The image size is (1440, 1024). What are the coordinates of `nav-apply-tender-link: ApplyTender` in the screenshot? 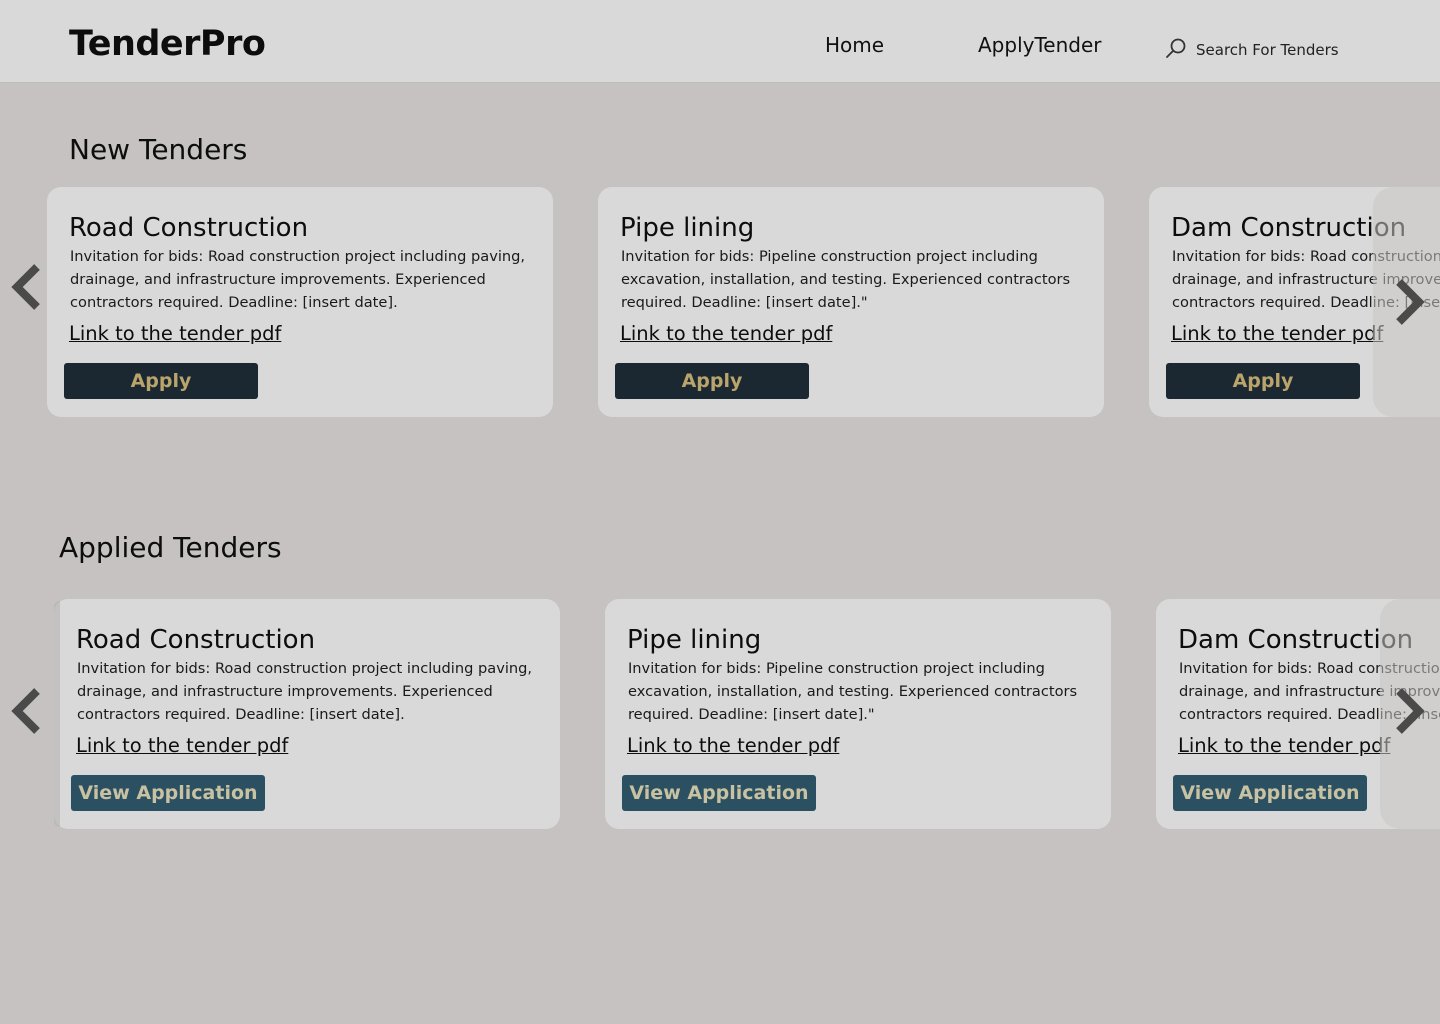 It's located at (1040, 45).